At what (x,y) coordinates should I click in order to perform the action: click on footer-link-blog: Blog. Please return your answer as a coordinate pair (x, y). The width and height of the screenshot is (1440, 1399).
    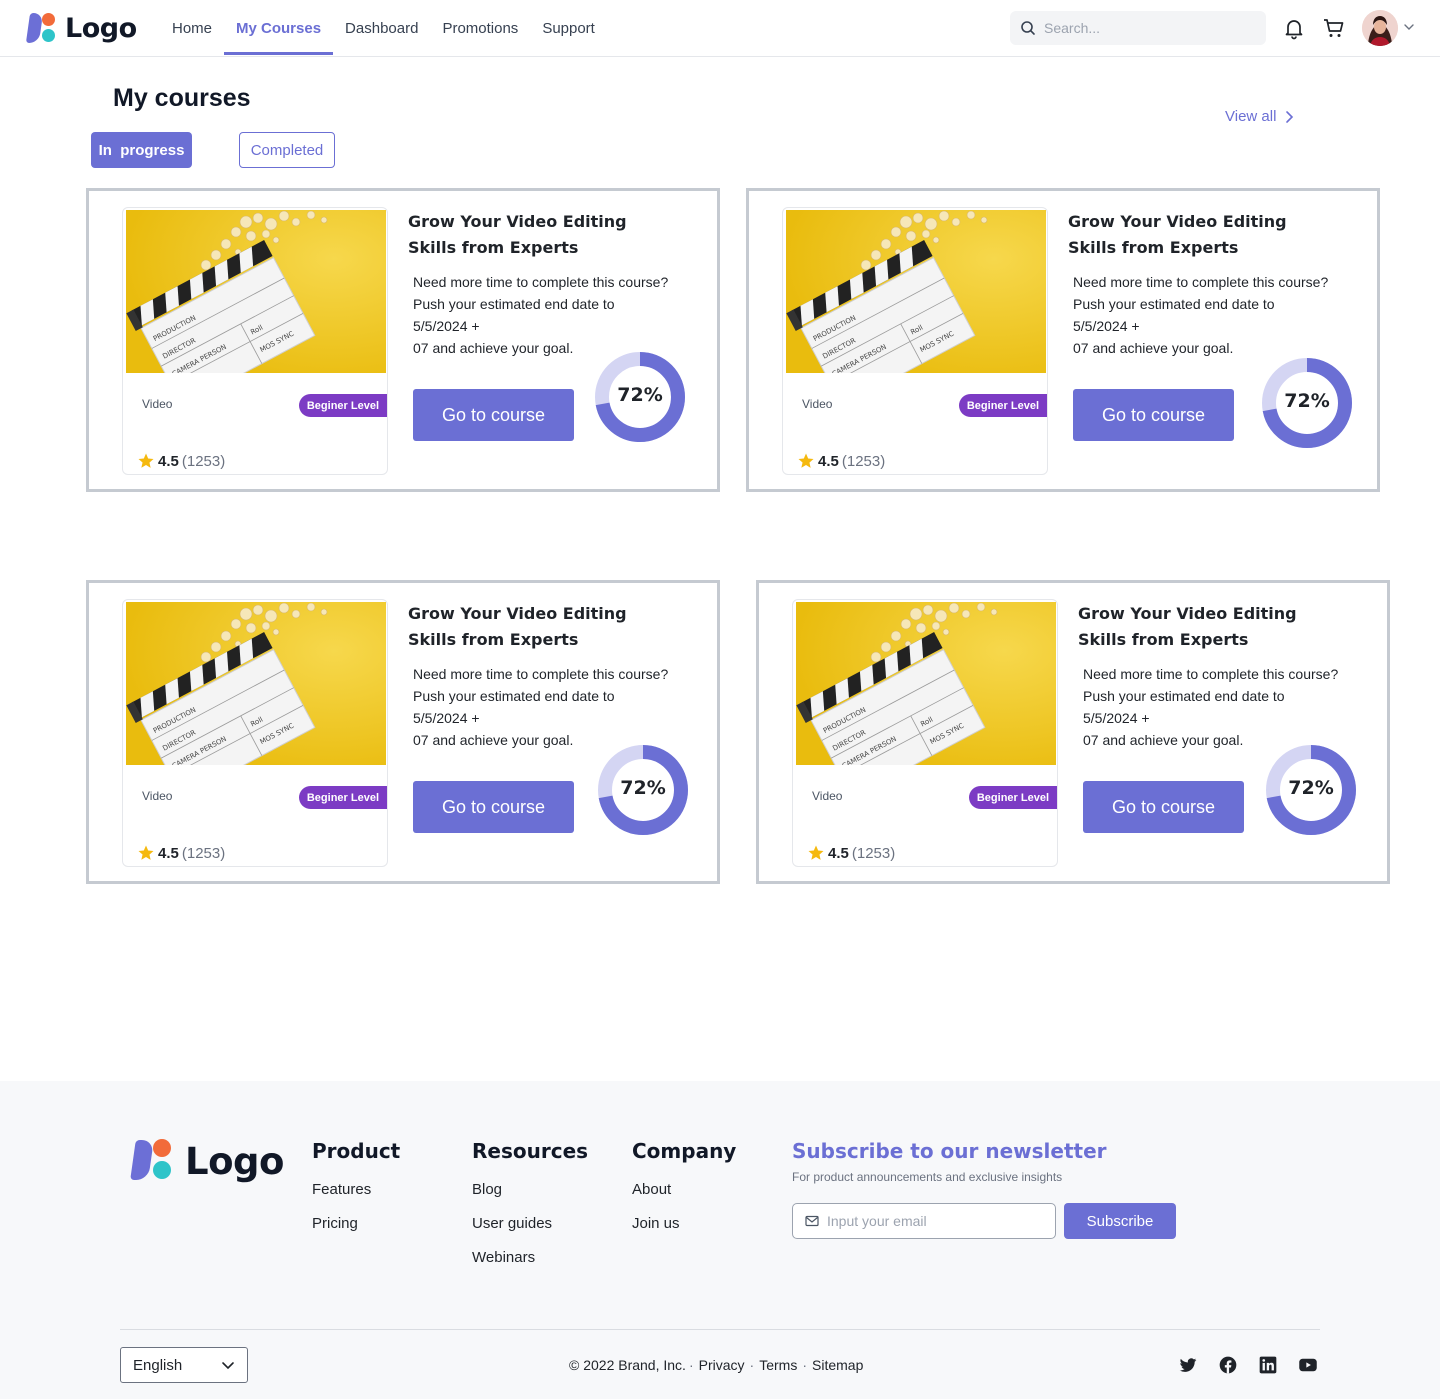
    Looking at the image, I should click on (530, 1198).